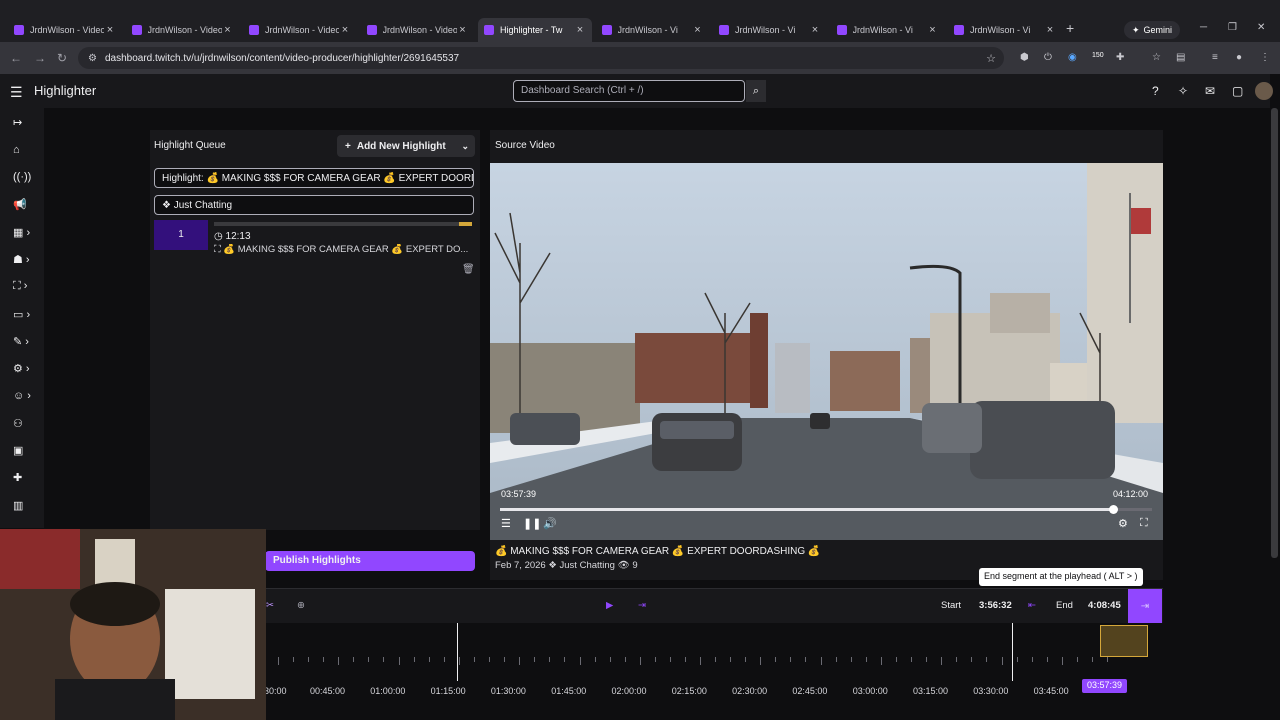 The image size is (1280, 720). I want to click on scrubber-handle, so click(1113, 509).